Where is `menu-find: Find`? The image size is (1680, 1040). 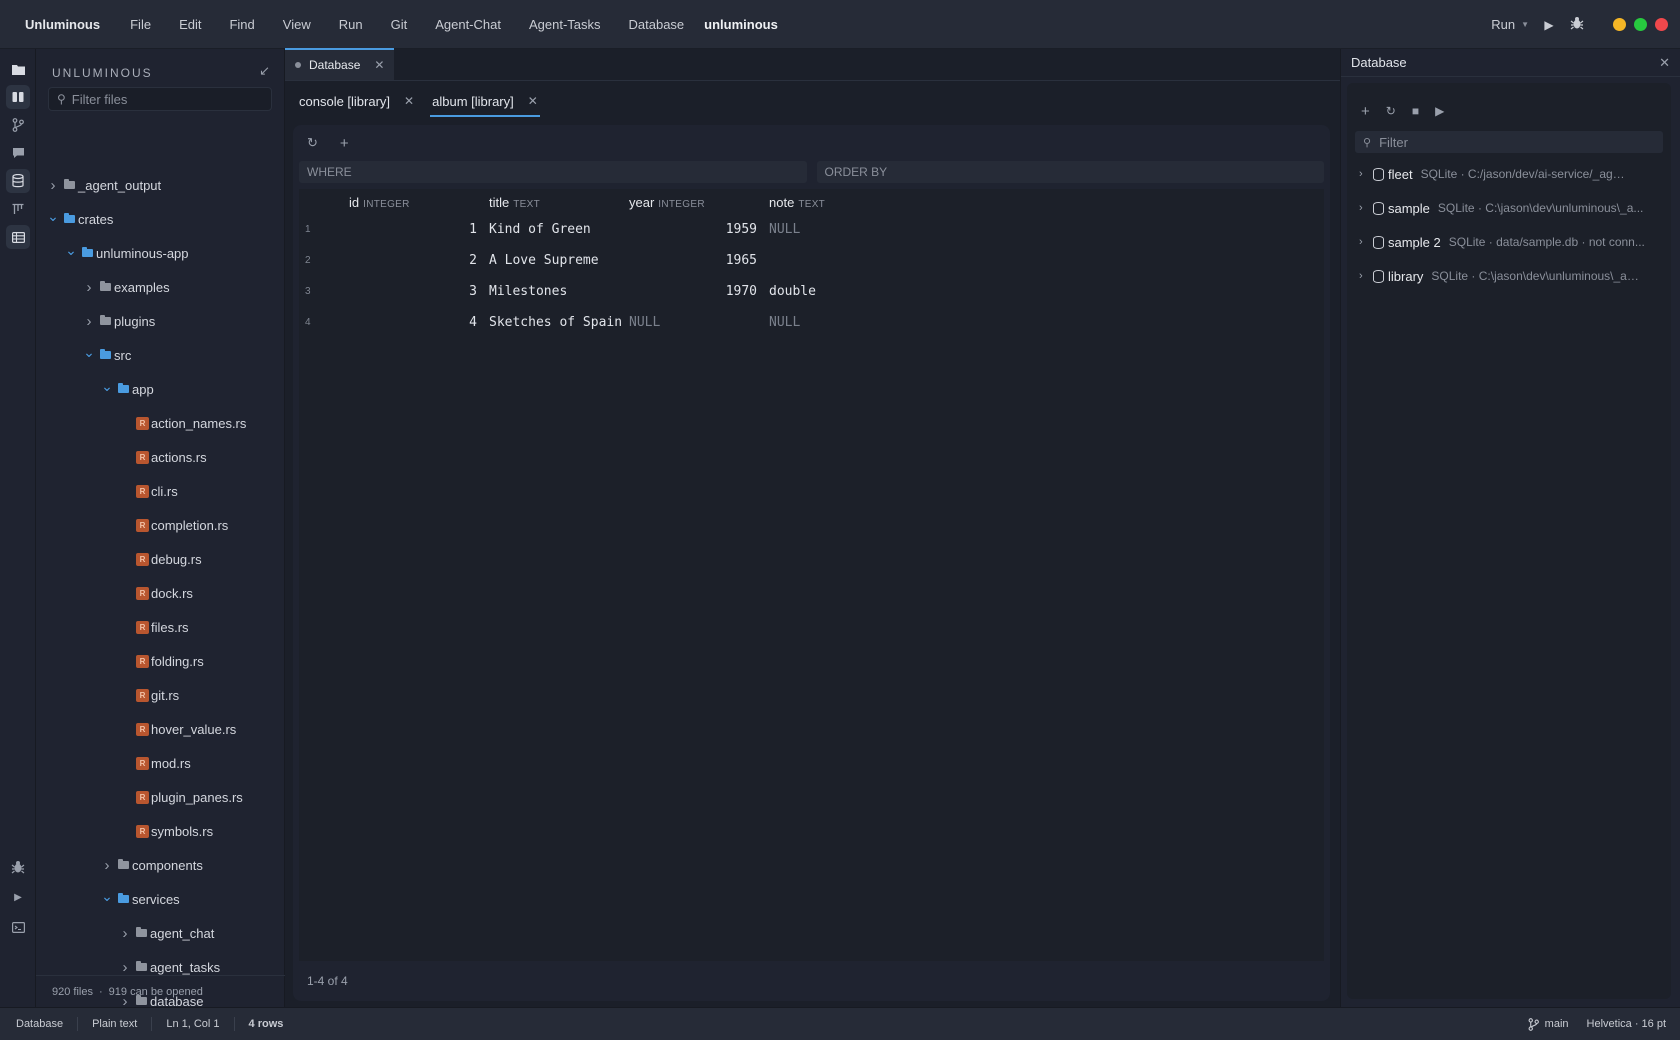 menu-find: Find is located at coordinates (241, 24).